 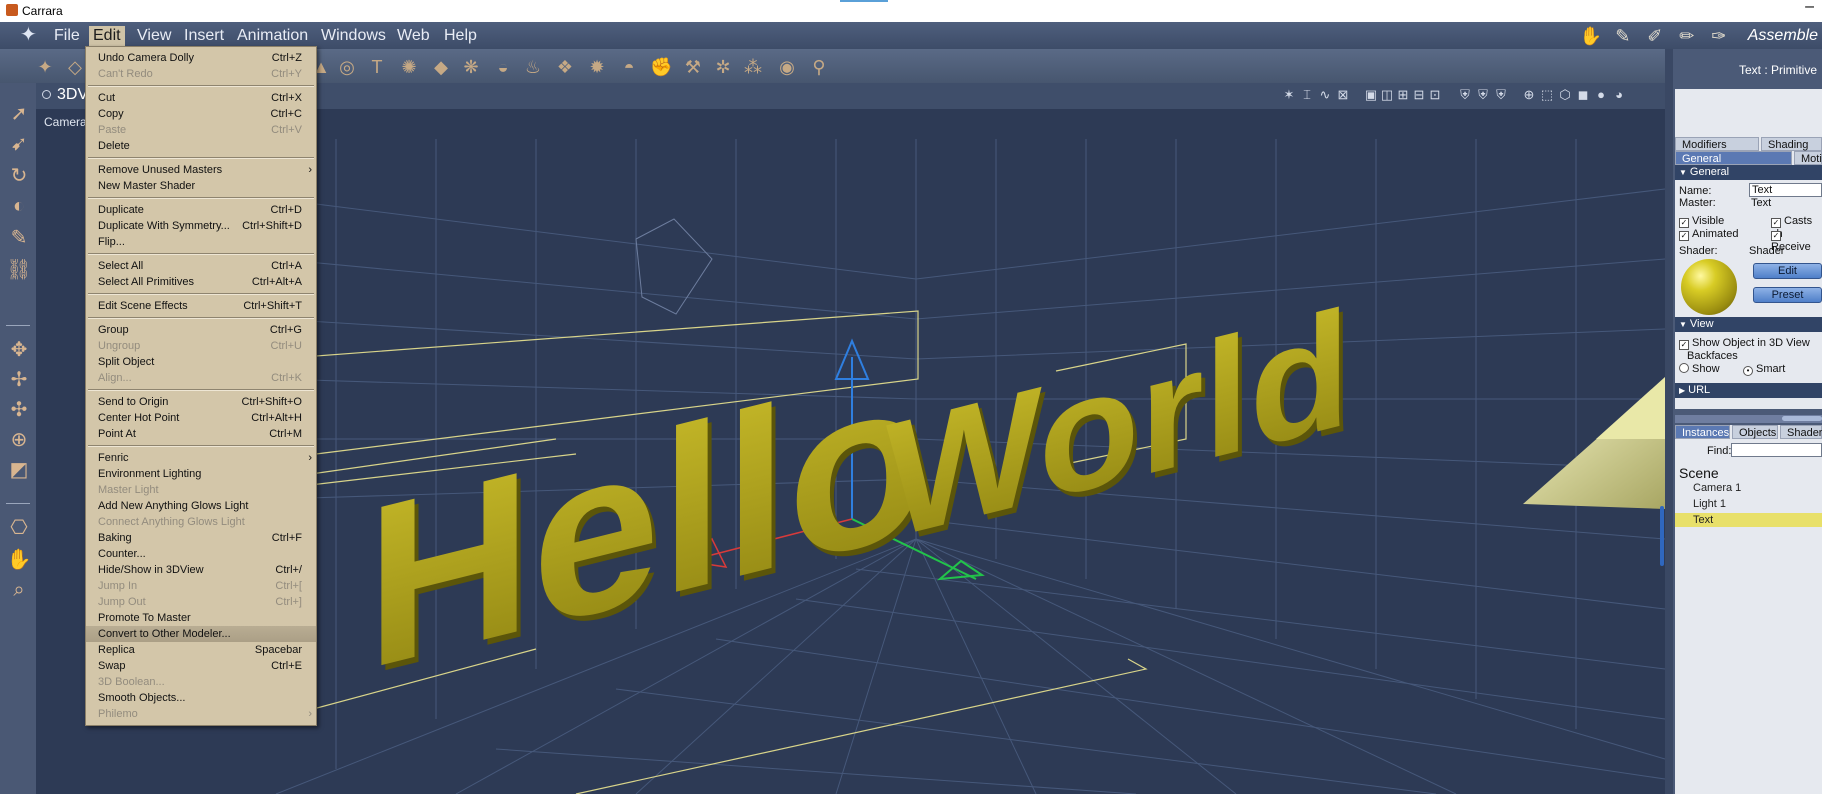 What do you see at coordinates (19, 238) in the screenshot?
I see `eyedropper-icon: ✎` at bounding box center [19, 238].